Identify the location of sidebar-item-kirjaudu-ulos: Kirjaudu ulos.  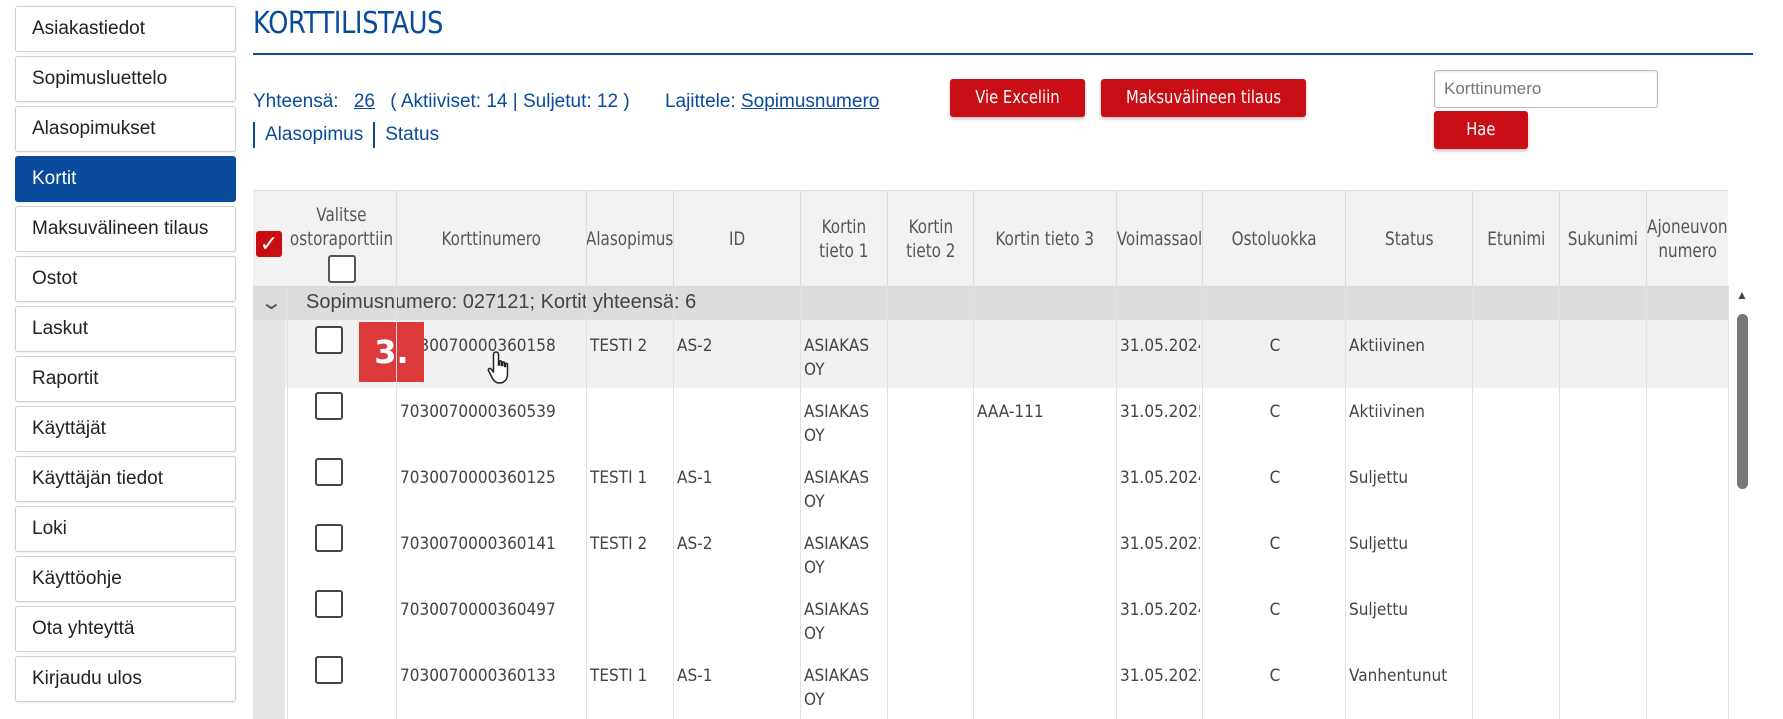
(125, 679).